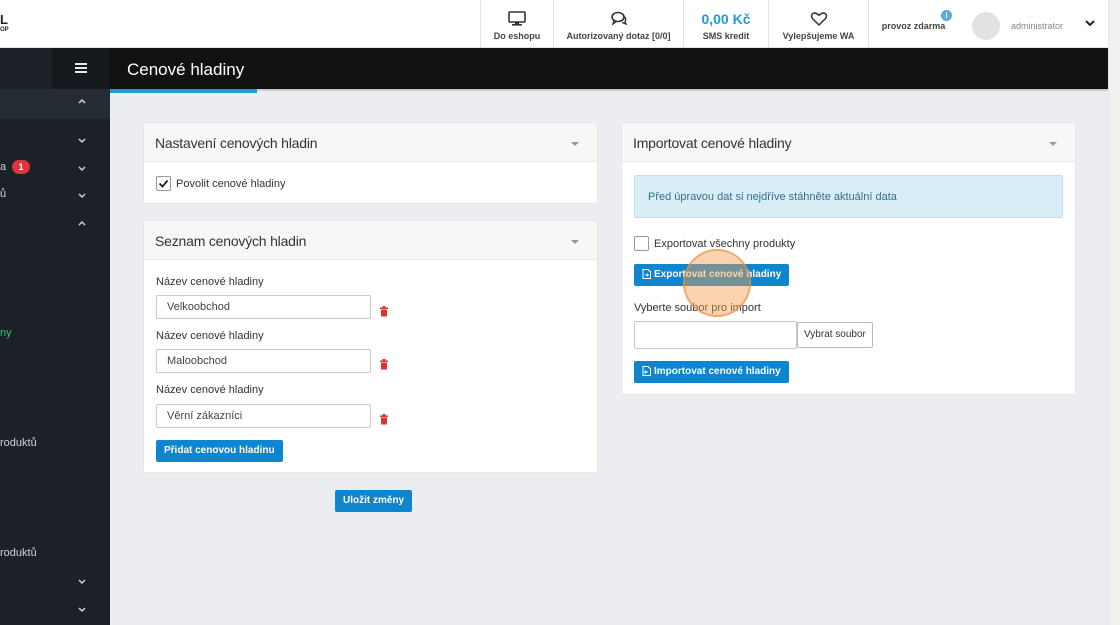  What do you see at coordinates (818, 36) in the screenshot?
I see `improve-wa-label: Vylepšujeme WA` at bounding box center [818, 36].